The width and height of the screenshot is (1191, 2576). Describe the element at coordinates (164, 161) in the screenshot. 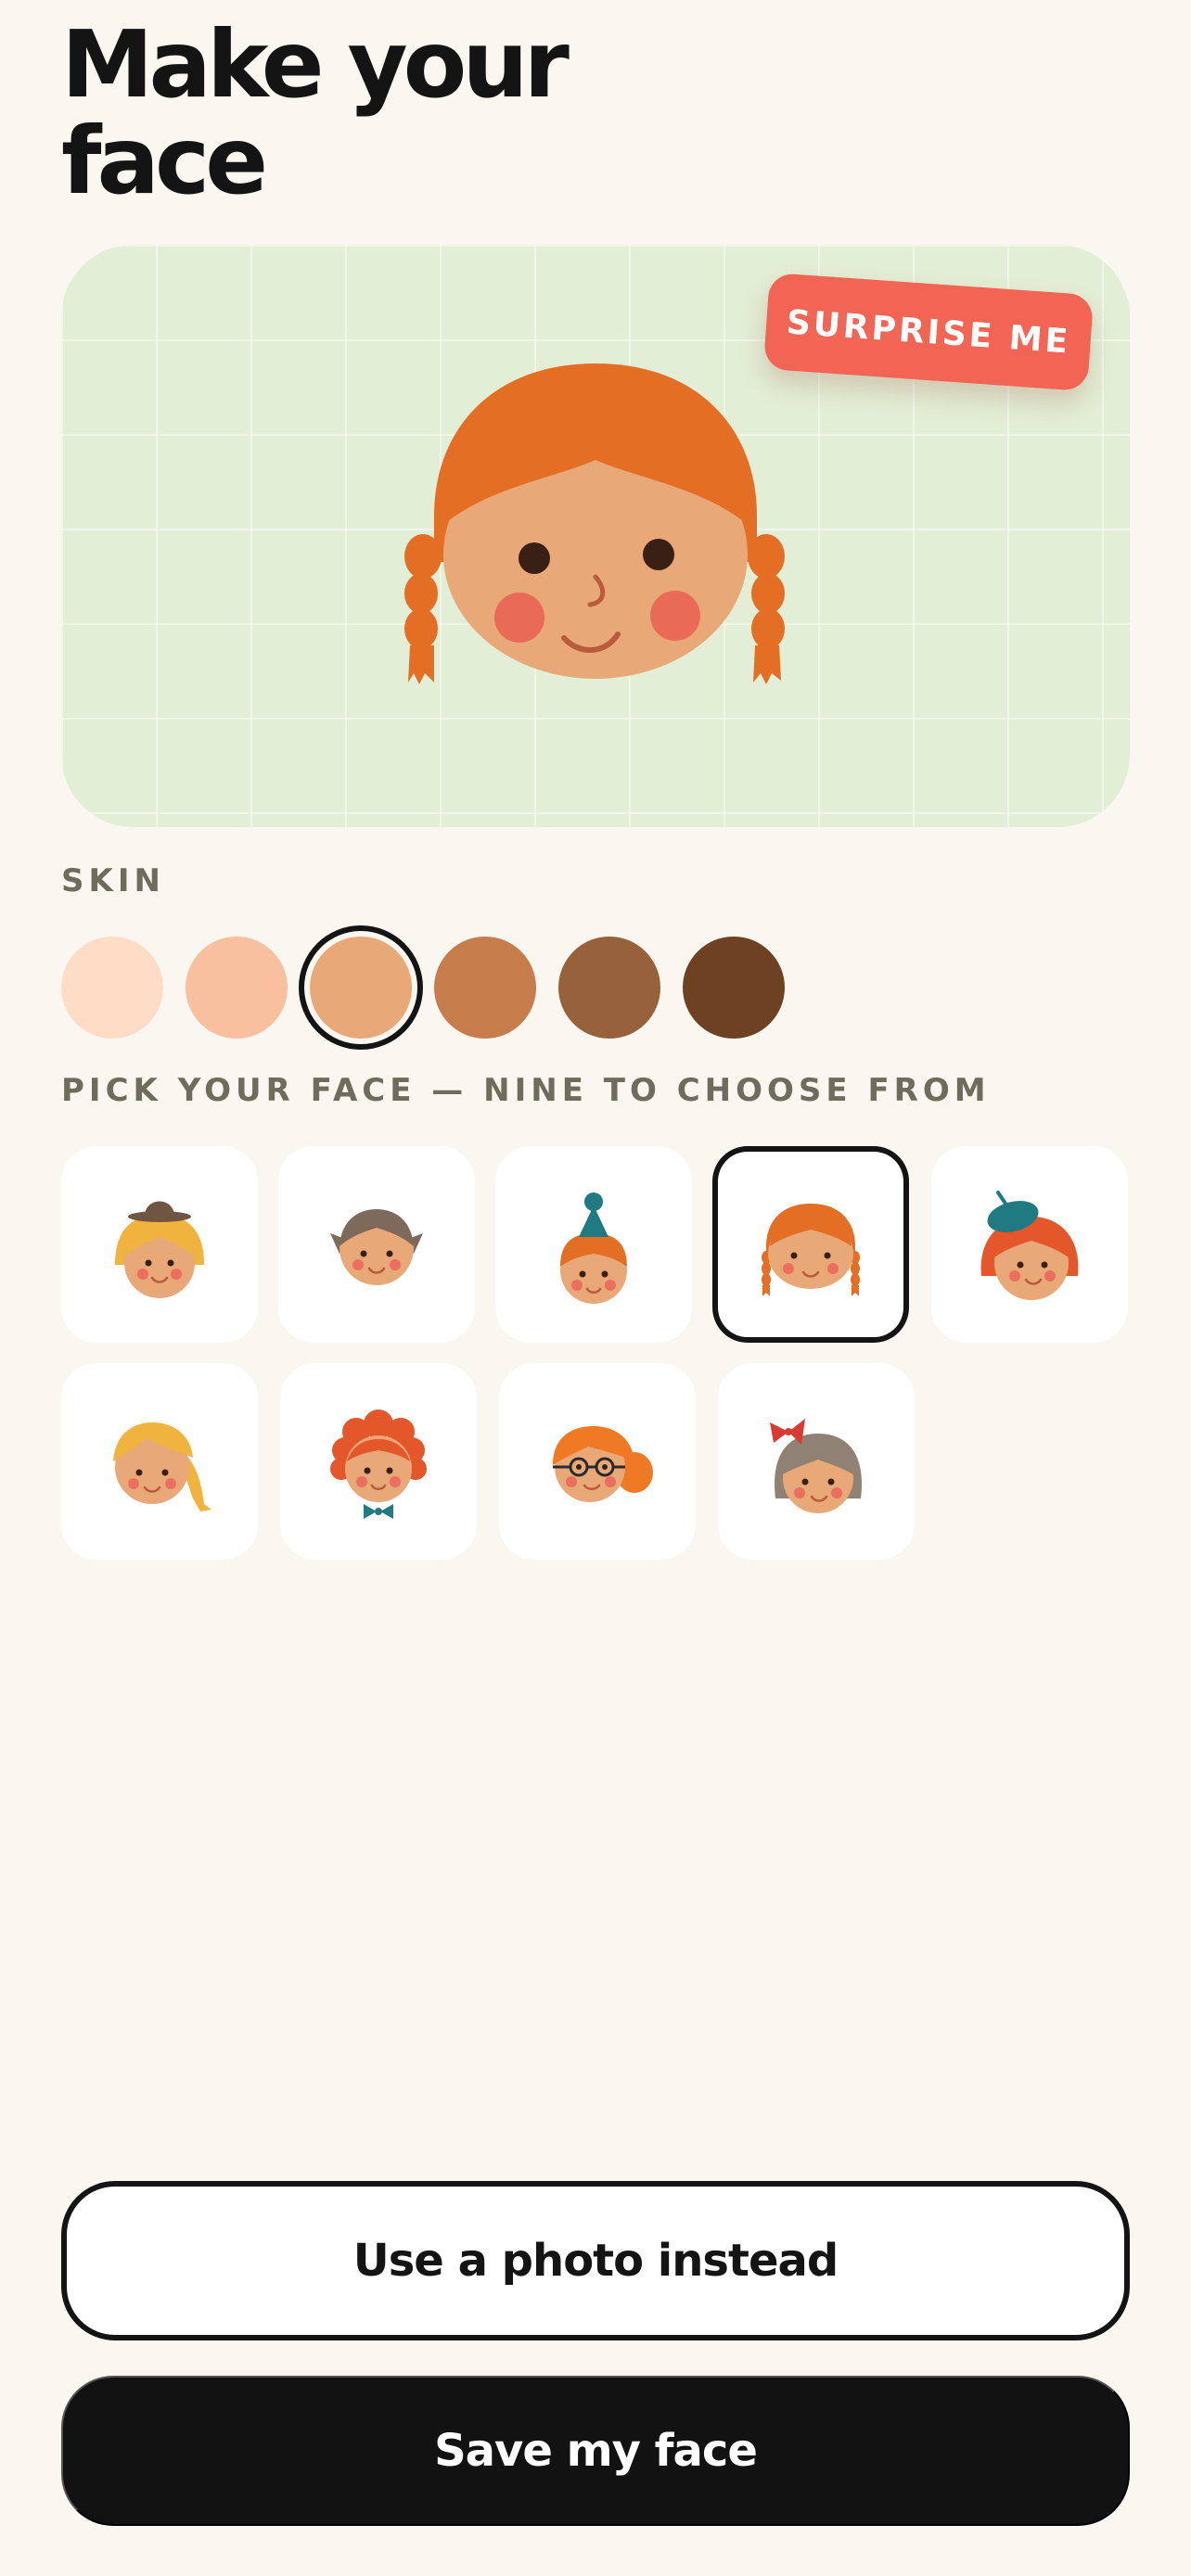

I see `page-title-line-2: face` at that location.